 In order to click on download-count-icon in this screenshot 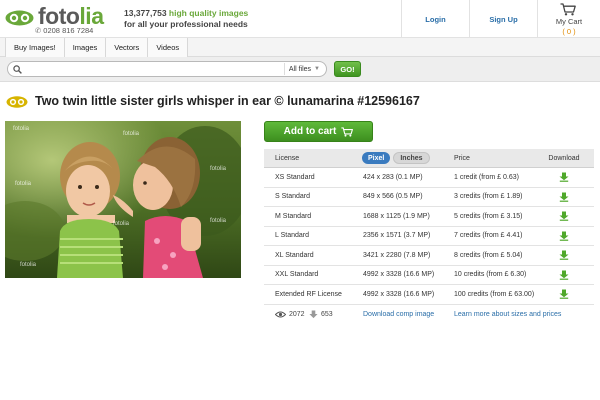, I will do `click(313, 314)`.